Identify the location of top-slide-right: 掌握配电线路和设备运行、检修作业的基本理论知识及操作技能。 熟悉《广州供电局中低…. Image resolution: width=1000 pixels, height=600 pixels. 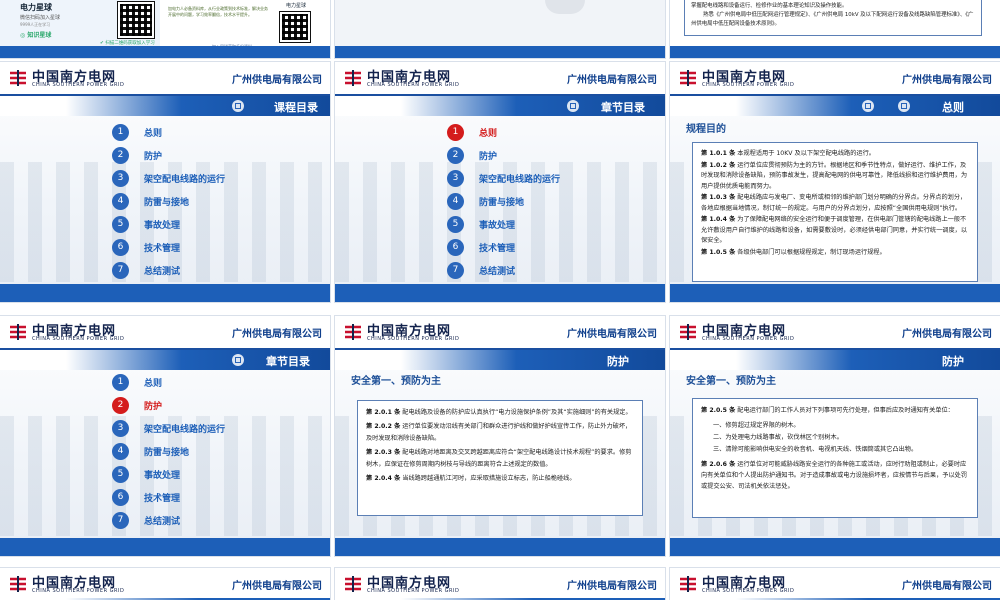
(835, 29).